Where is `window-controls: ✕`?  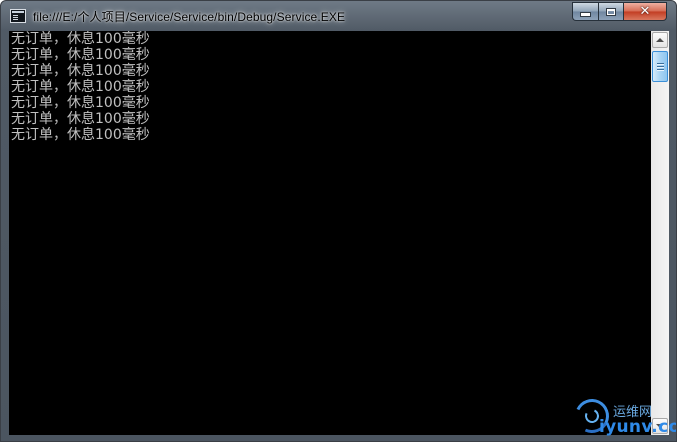
window-controls: ✕ is located at coordinates (619, 11).